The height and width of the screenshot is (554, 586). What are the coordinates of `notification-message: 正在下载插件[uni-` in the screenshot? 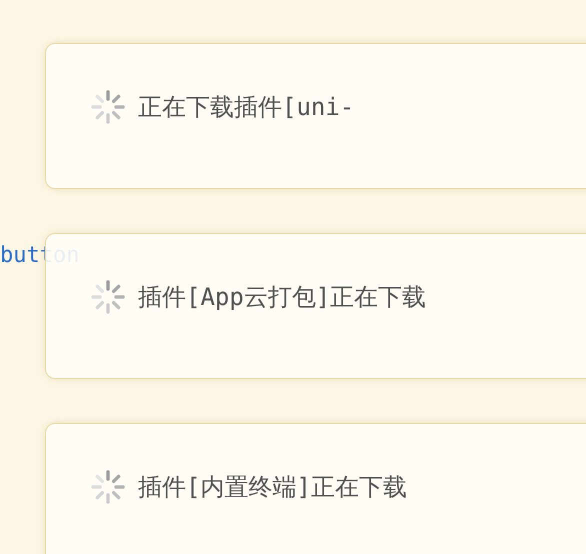 It's located at (246, 107).